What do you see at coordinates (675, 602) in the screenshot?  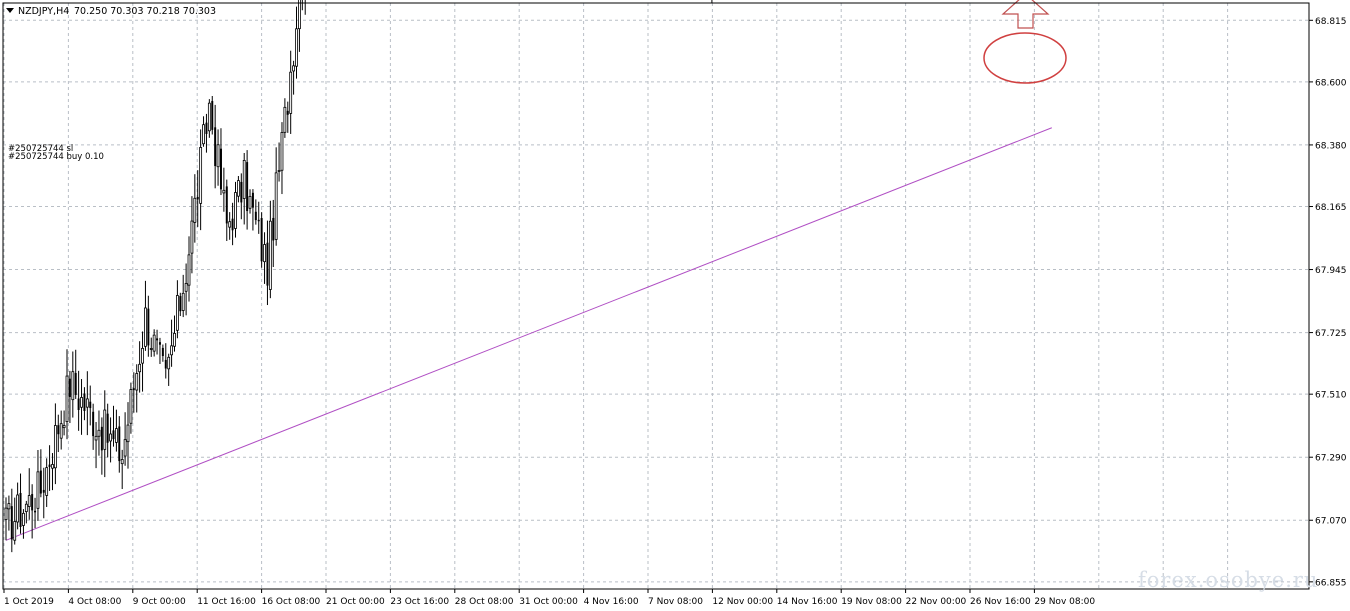 I see `time-tick-label: 7 Nov 08:00` at bounding box center [675, 602].